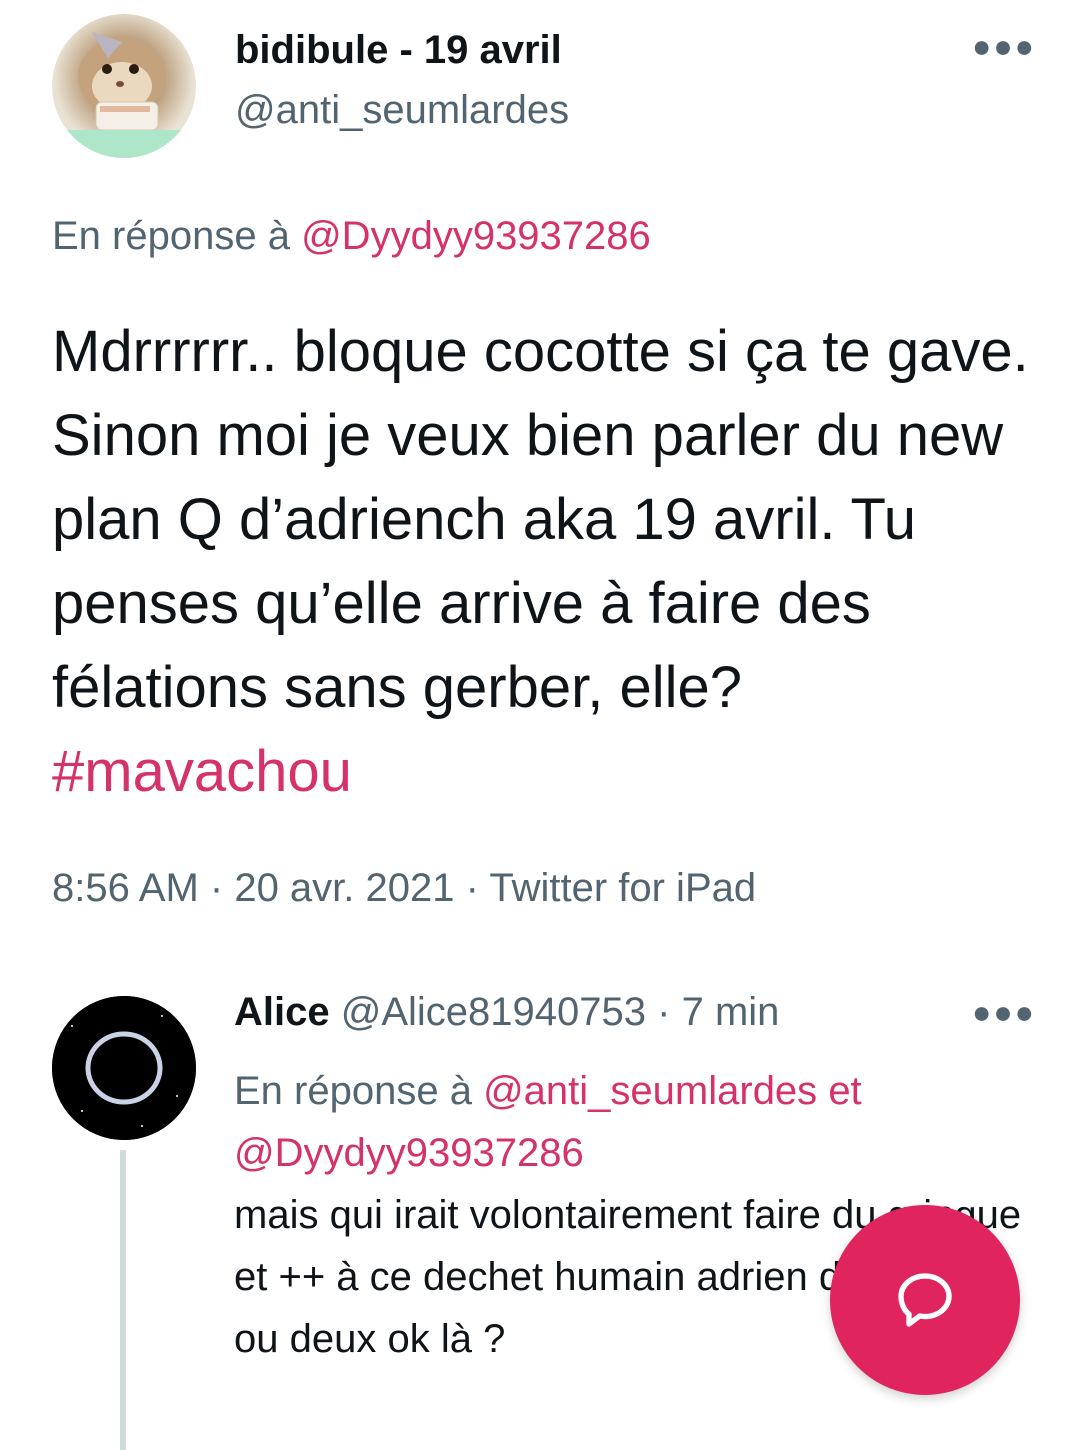 Image resolution: width=1080 pixels, height=1450 pixels. Describe the element at coordinates (311, 50) in the screenshot. I see `author-name: bidibule` at that location.